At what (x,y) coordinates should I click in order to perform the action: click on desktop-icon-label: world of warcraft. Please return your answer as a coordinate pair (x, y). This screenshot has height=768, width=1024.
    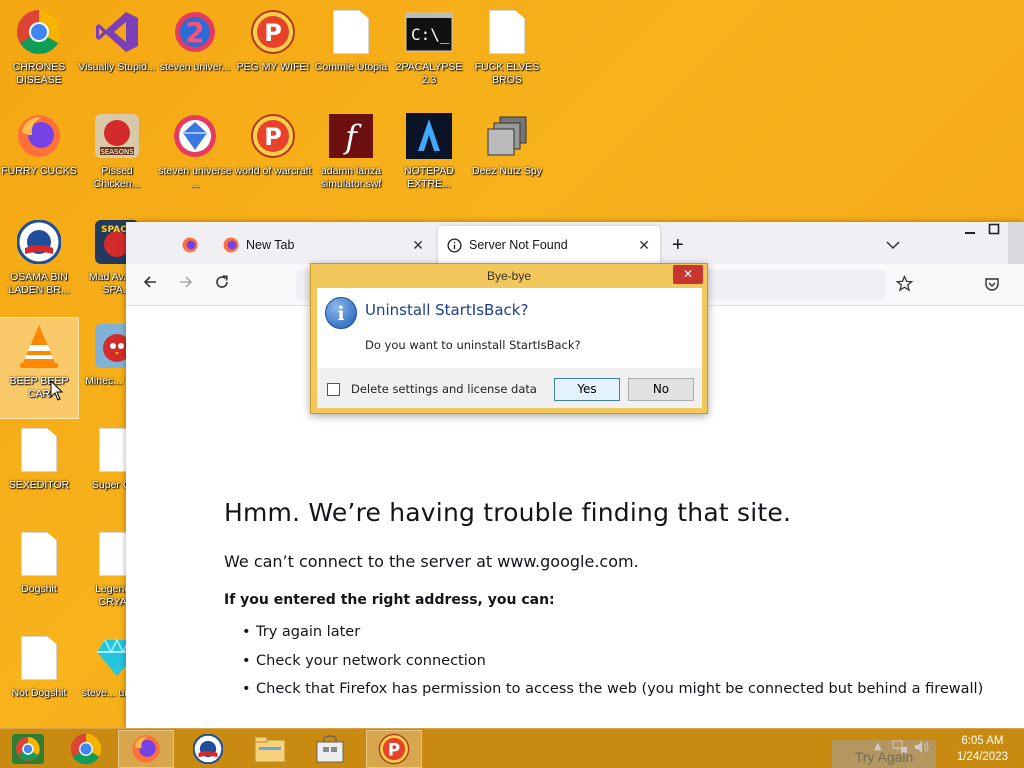
    Looking at the image, I should click on (273, 171).